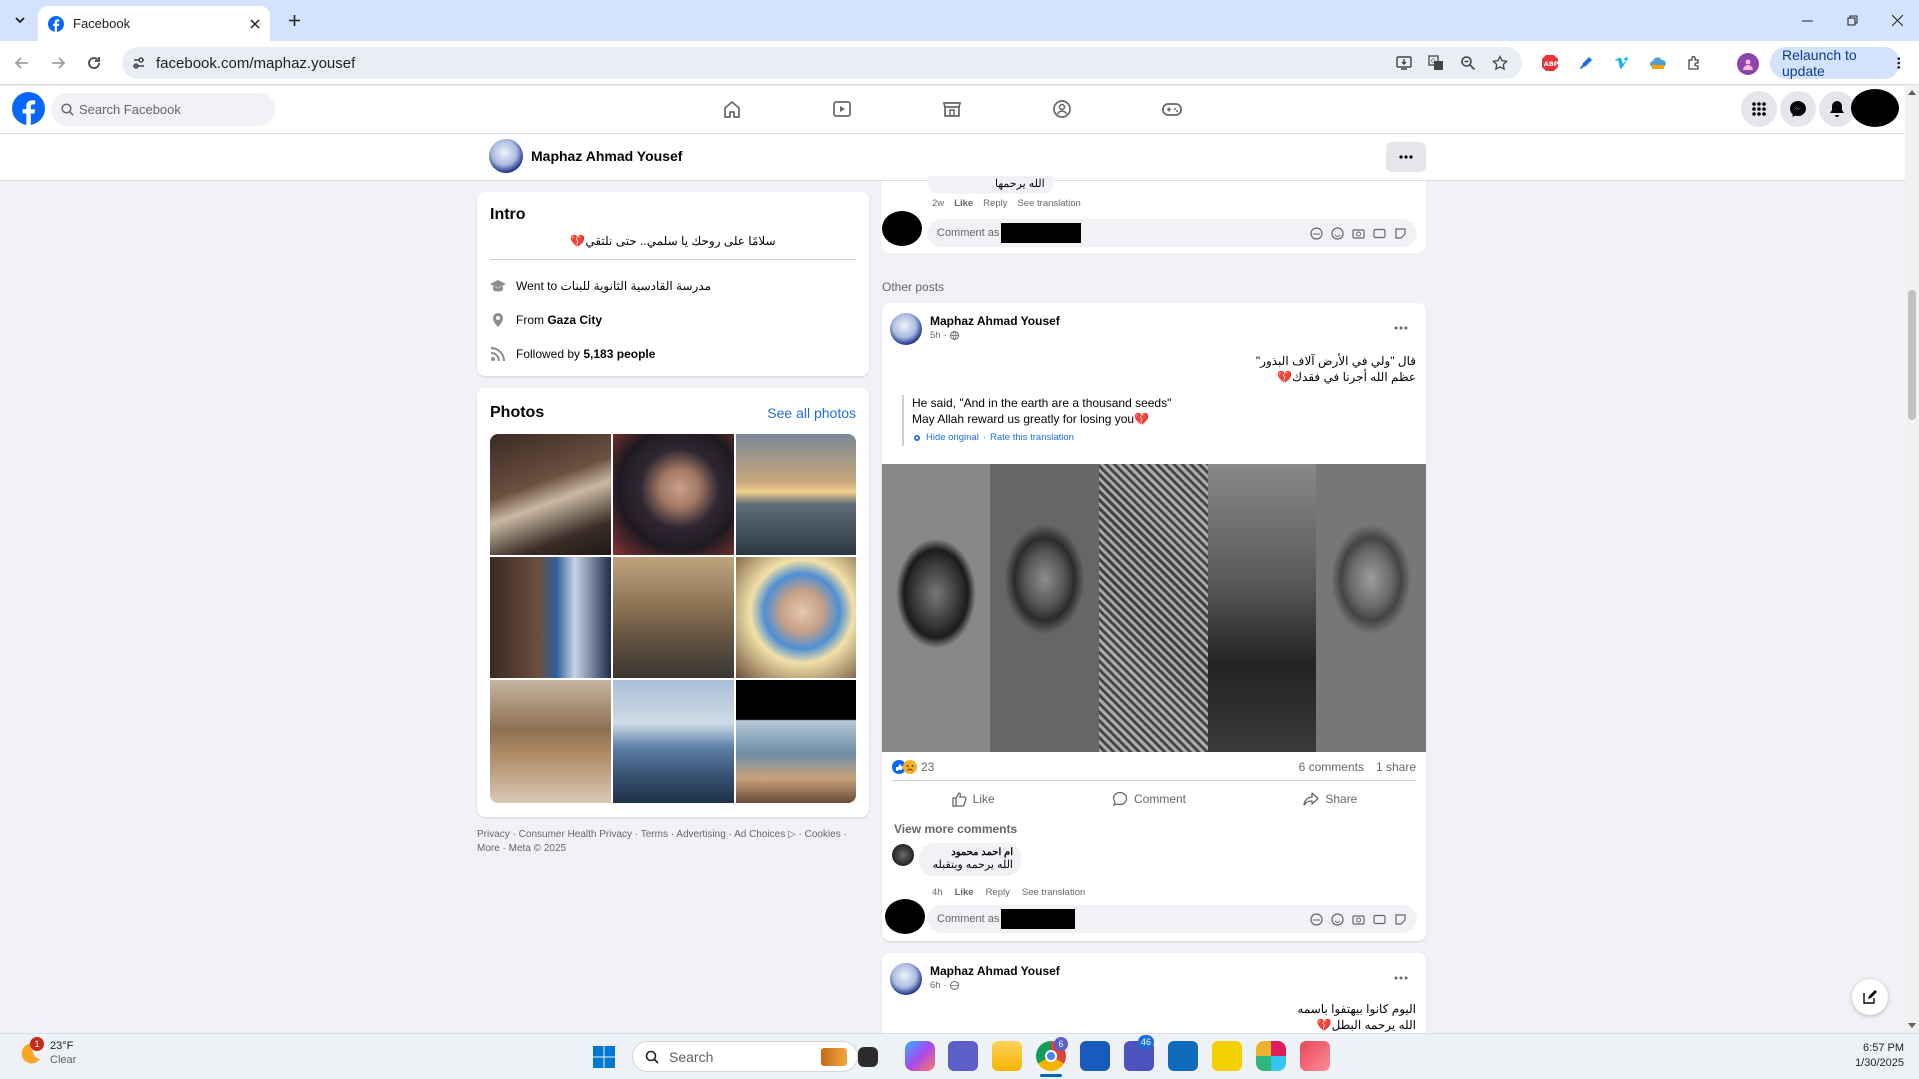 Image resolution: width=1919 pixels, height=1079 pixels. Describe the element at coordinates (1586, 63) in the screenshot. I see `pen-extension` at that location.